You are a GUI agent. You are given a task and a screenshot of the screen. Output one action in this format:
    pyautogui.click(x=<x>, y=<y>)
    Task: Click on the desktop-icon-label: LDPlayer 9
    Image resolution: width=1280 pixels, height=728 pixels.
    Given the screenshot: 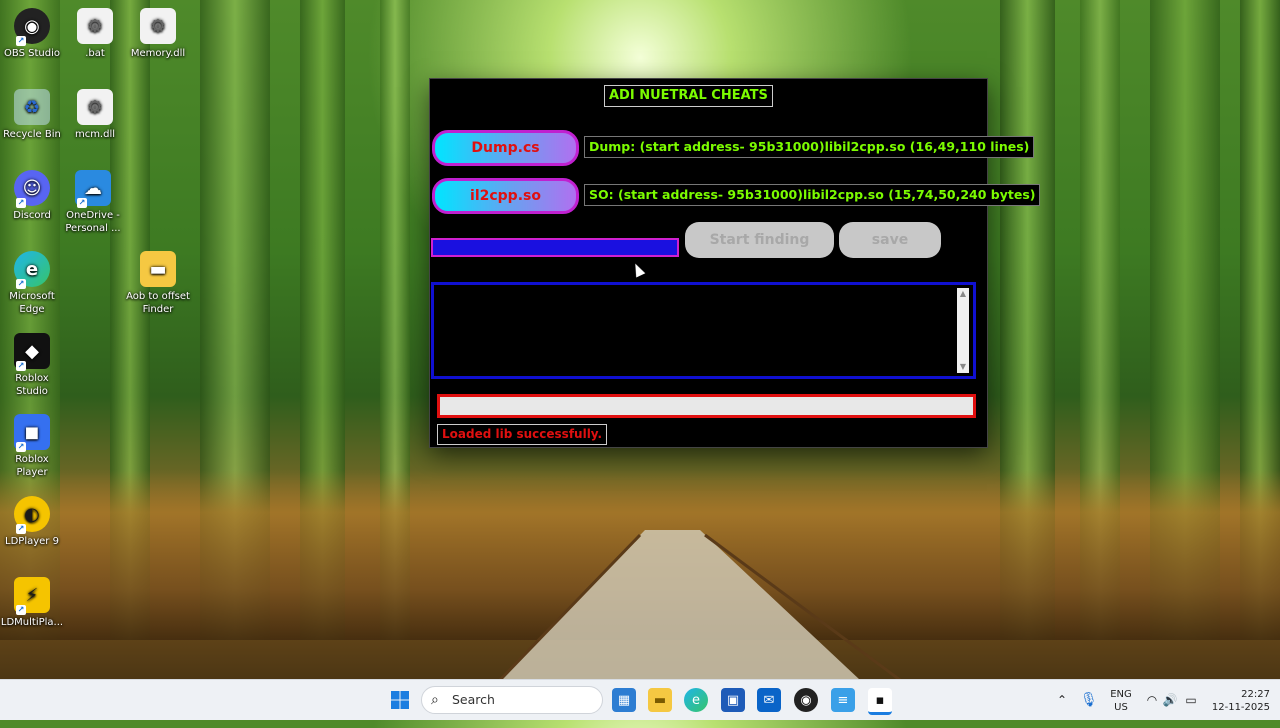 What is the action you would take?
    pyautogui.click(x=32, y=541)
    